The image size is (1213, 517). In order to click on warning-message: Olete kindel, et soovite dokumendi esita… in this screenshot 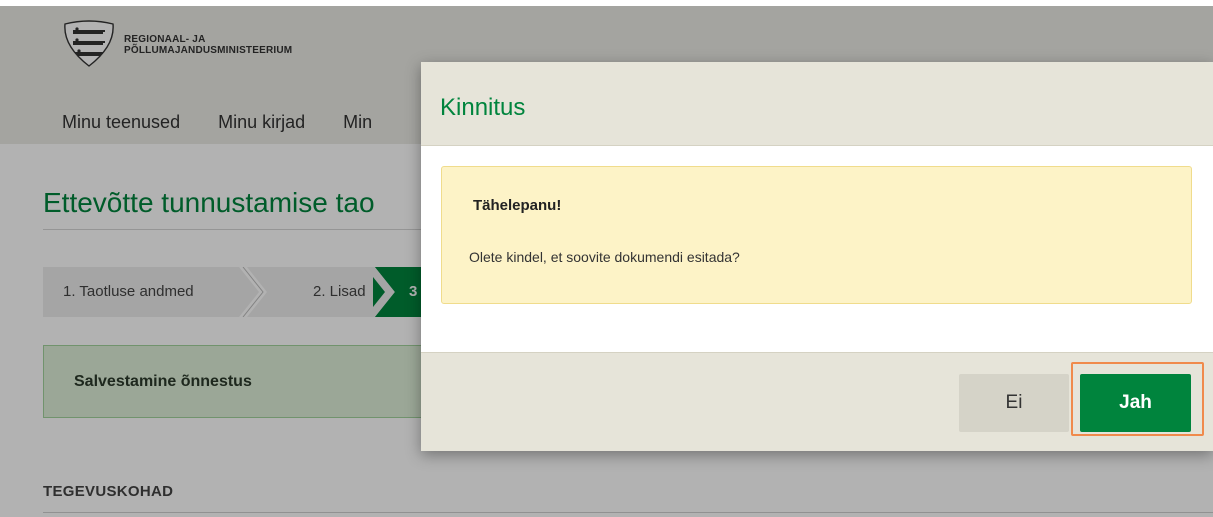, I will do `click(604, 257)`.